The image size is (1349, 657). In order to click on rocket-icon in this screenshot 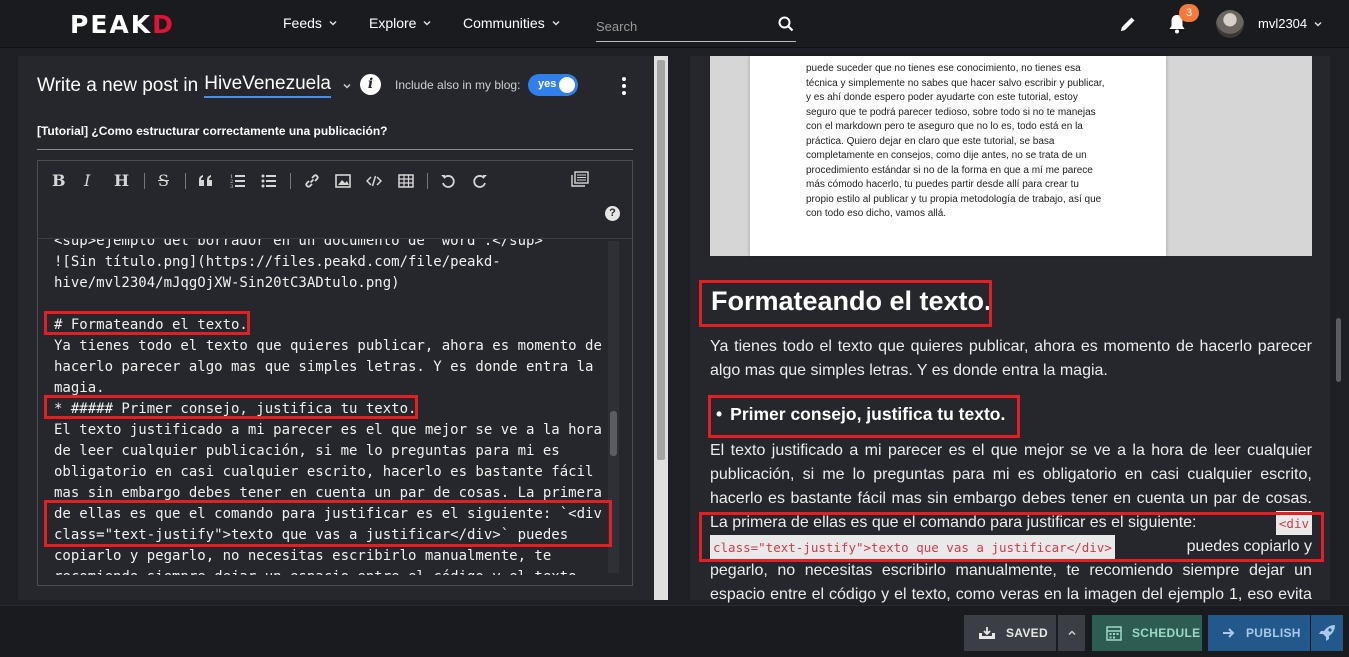, I will do `click(1327, 633)`.